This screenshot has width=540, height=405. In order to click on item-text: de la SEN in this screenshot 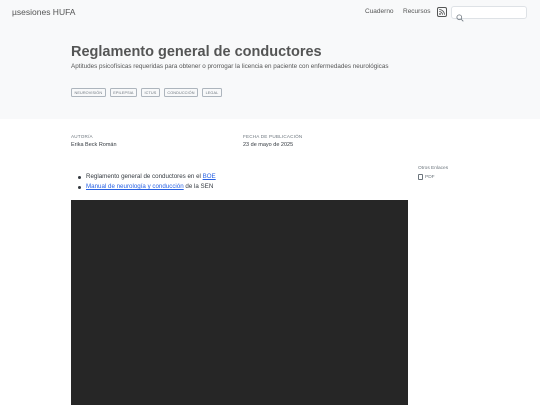, I will do `click(198, 186)`.